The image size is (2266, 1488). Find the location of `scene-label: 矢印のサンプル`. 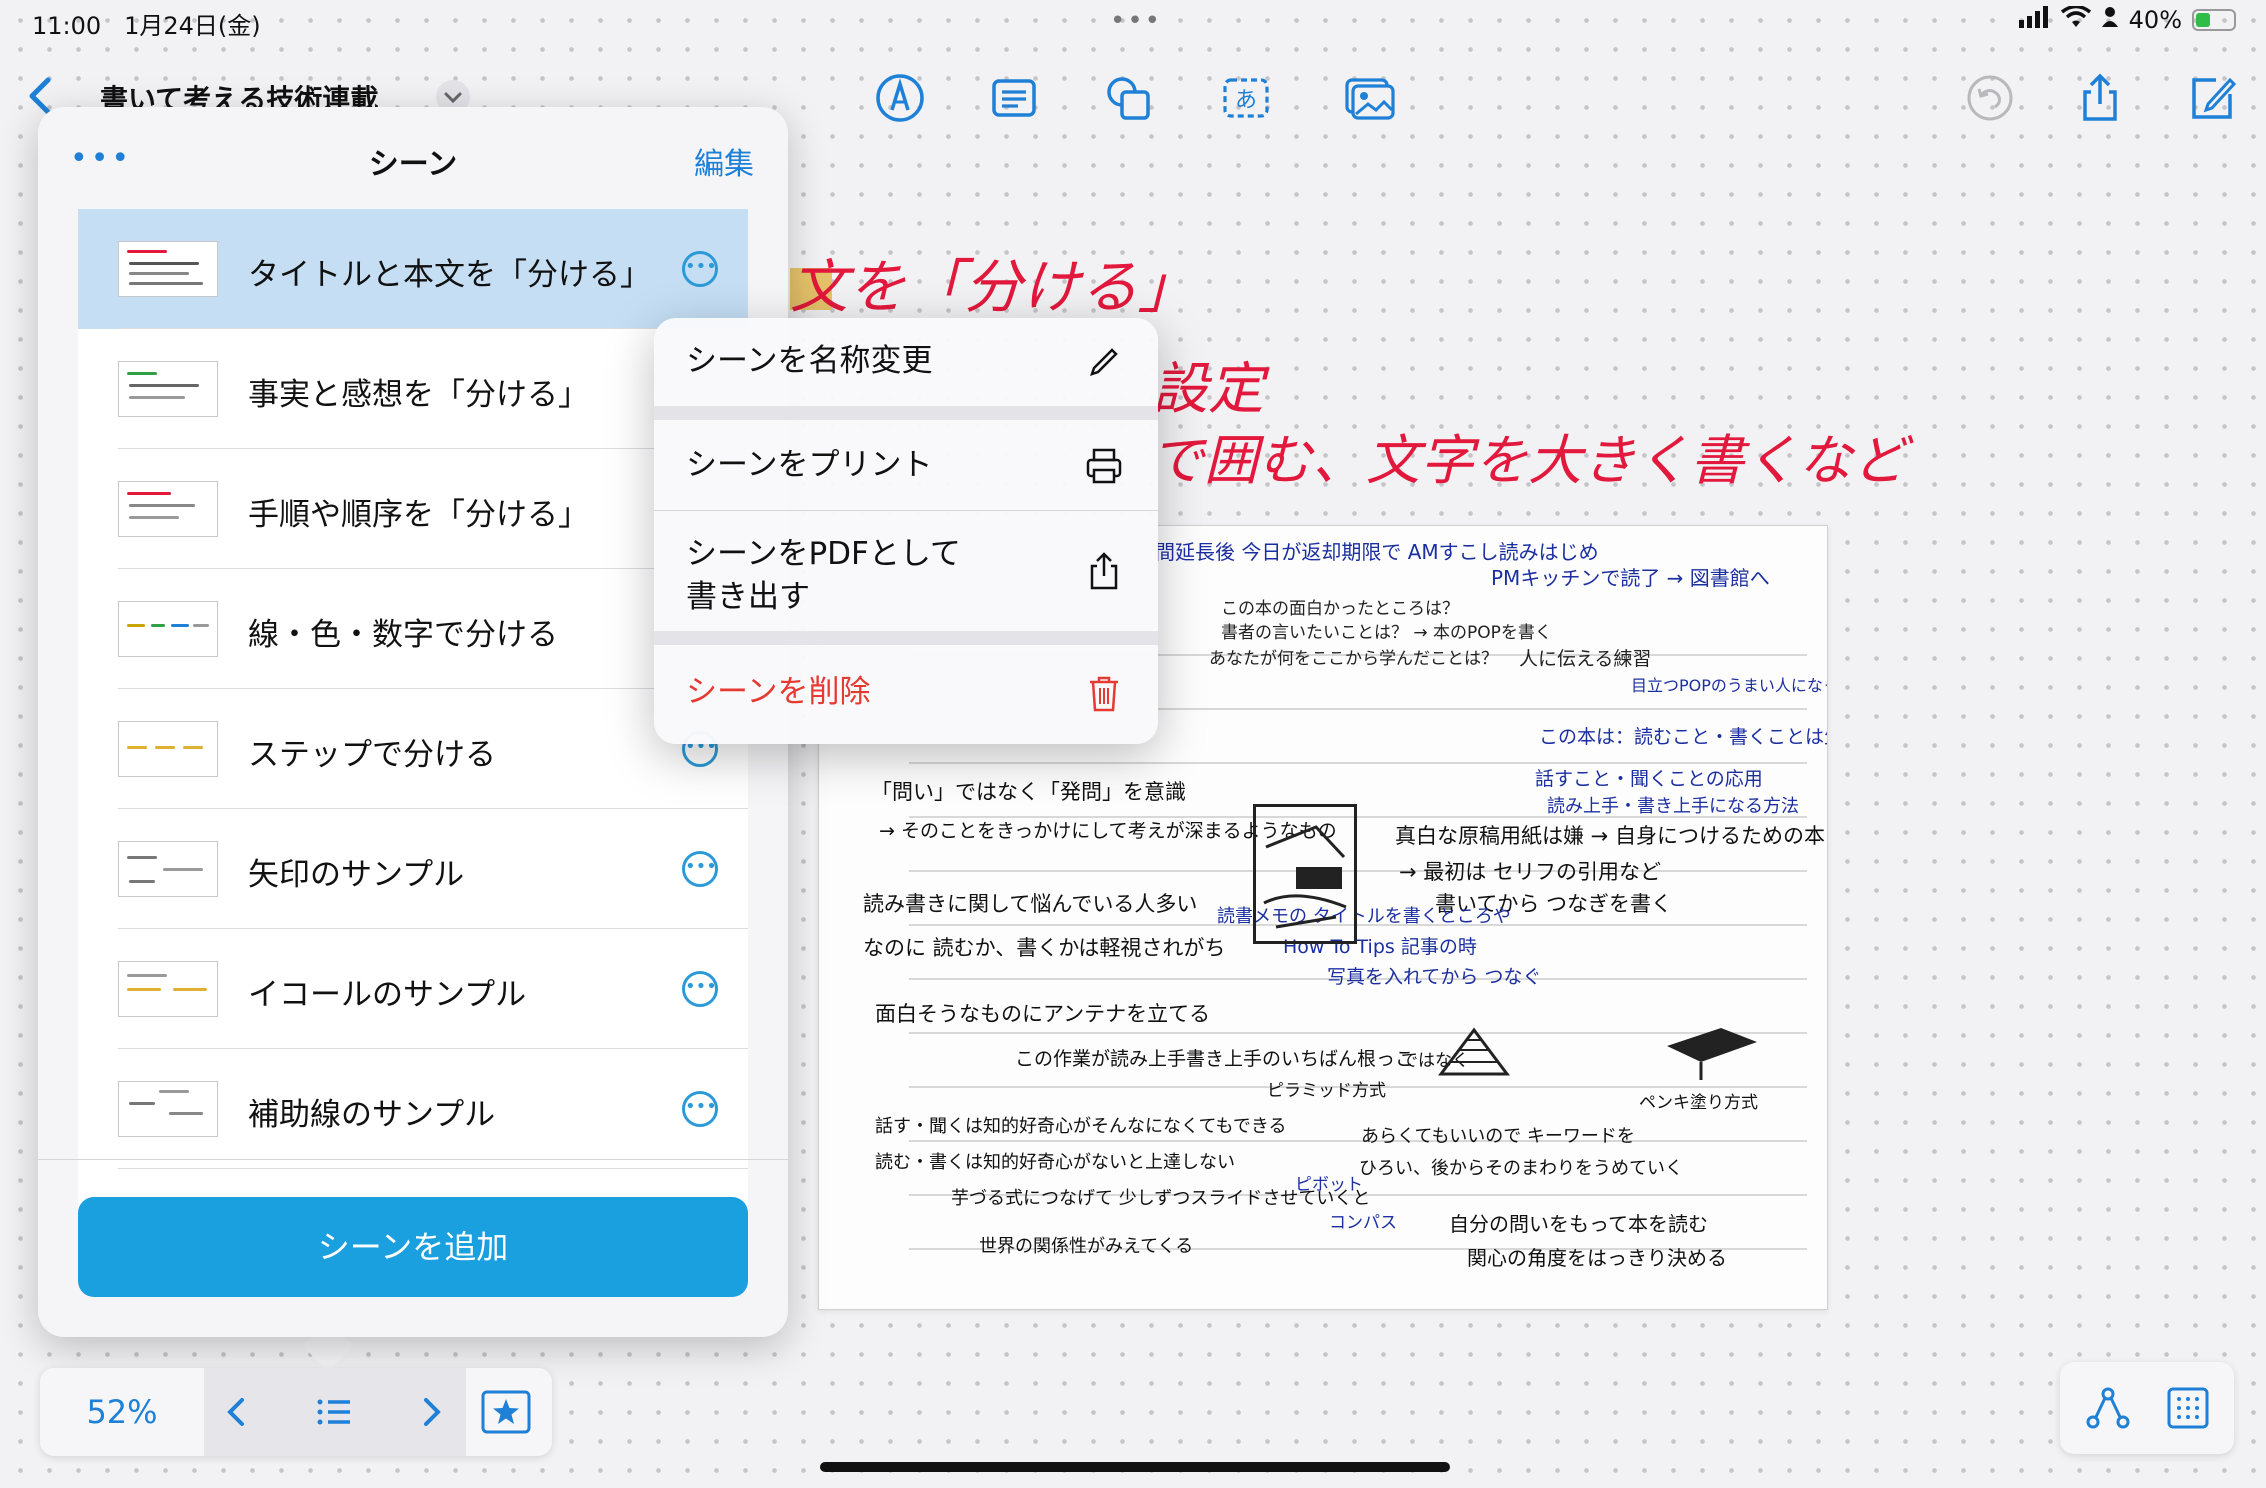

scene-label: 矢印のサンプル is located at coordinates (356, 875).